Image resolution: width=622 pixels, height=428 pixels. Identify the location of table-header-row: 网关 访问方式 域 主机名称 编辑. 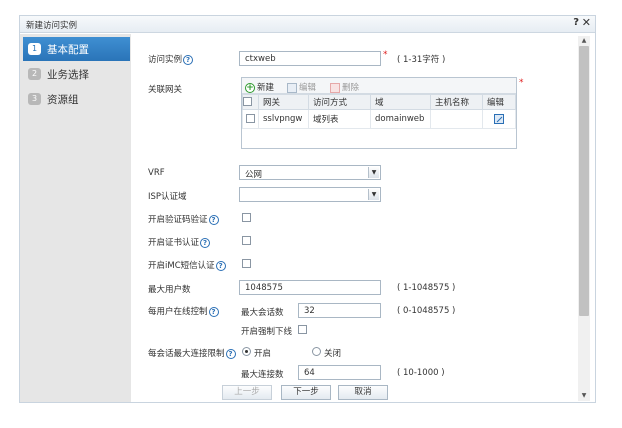
(379, 102).